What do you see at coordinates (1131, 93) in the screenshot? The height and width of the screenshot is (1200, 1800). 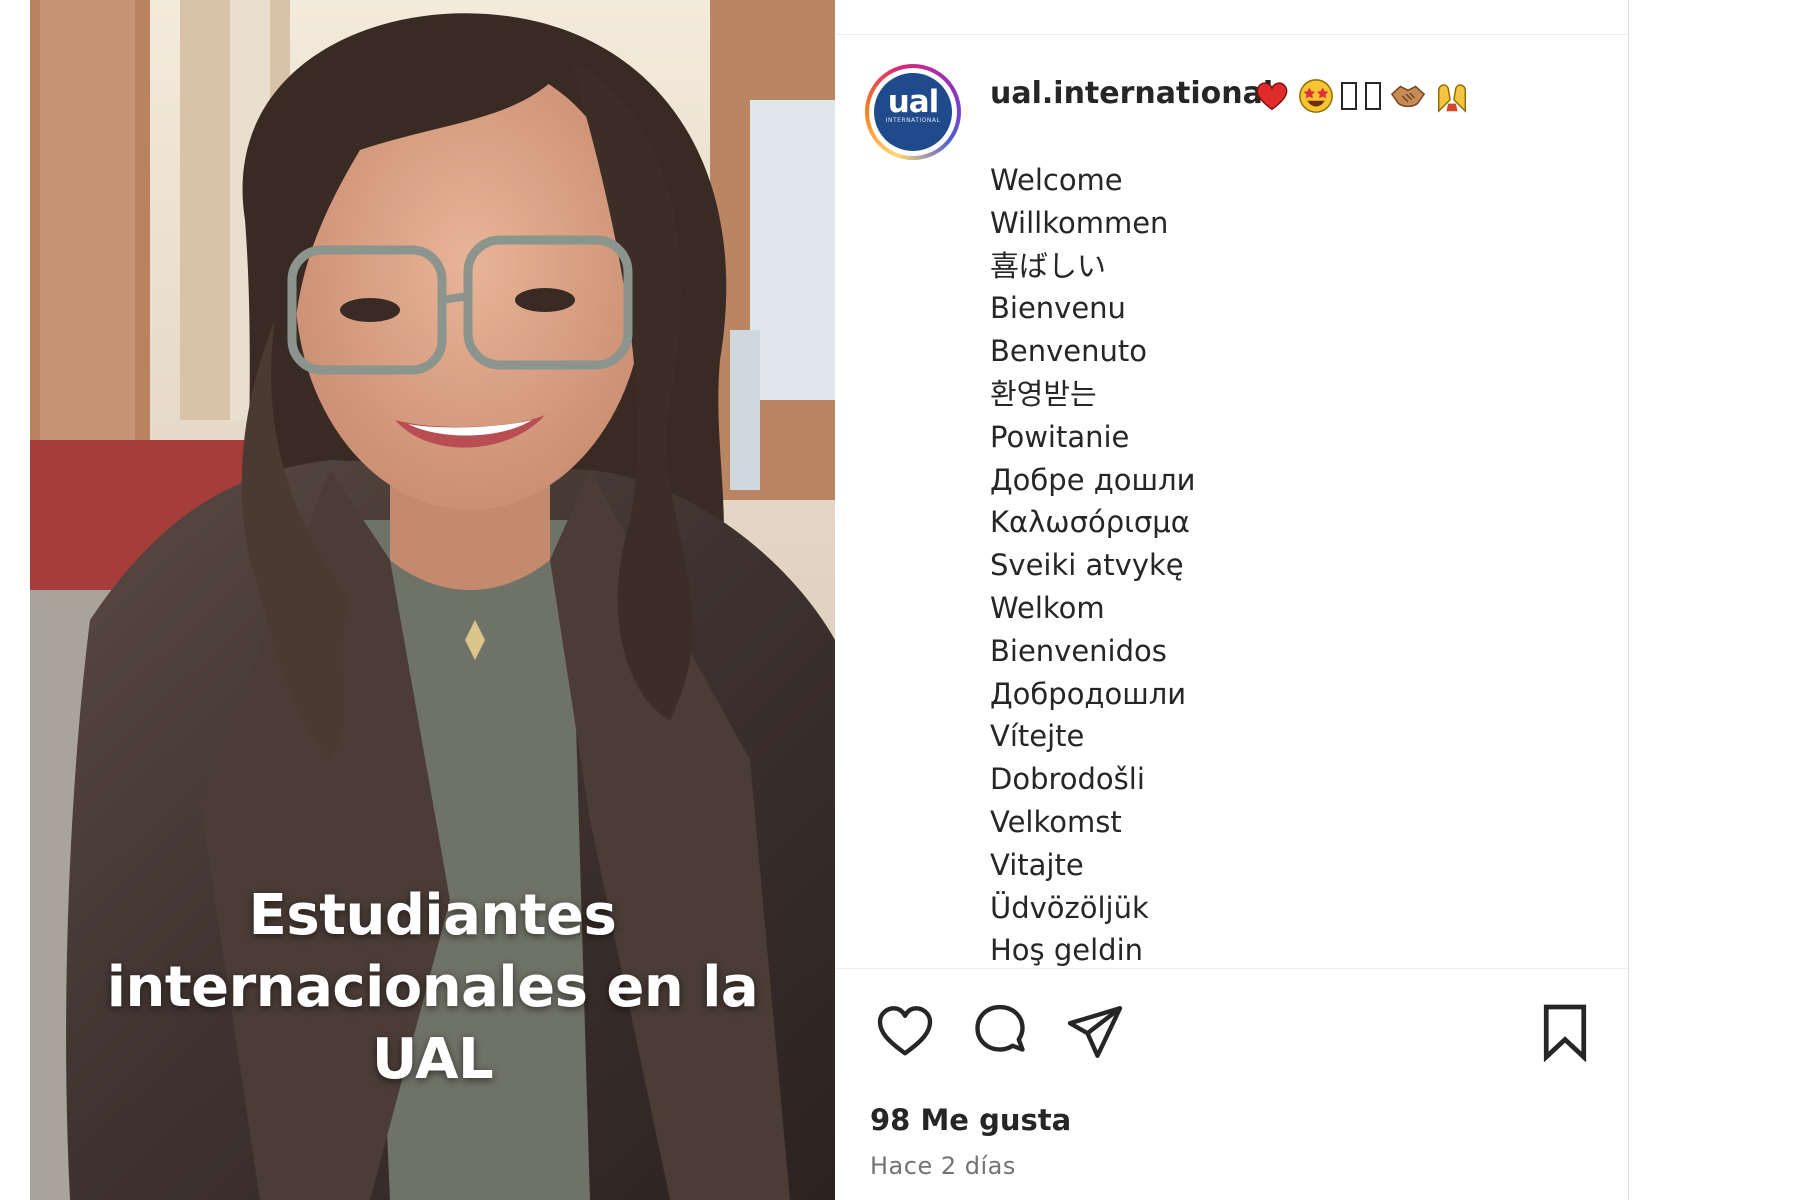 I see `username-link: ual.international` at bounding box center [1131, 93].